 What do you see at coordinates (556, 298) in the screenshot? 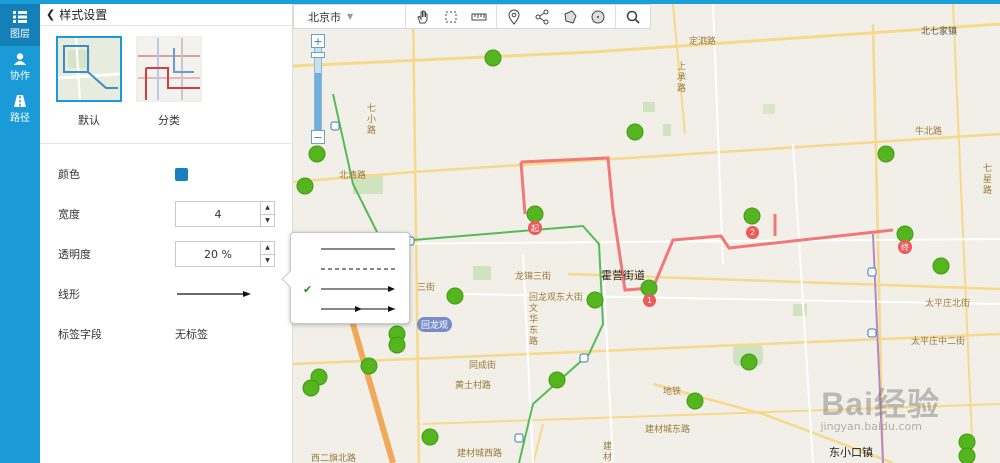
I see `map-label: 回龙观东大街` at bounding box center [556, 298].